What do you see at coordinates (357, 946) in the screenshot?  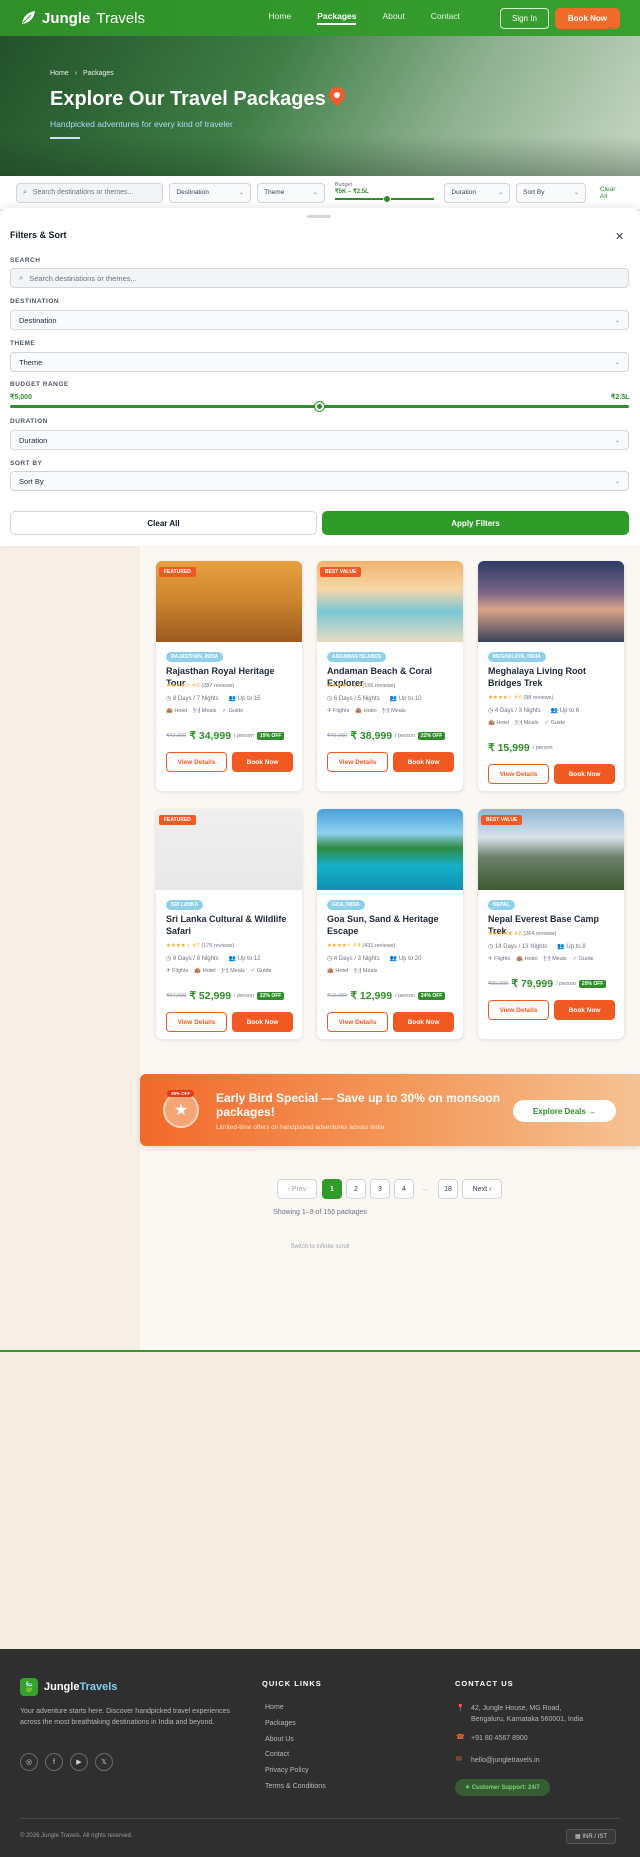 I see `rating-value: 4.4` at bounding box center [357, 946].